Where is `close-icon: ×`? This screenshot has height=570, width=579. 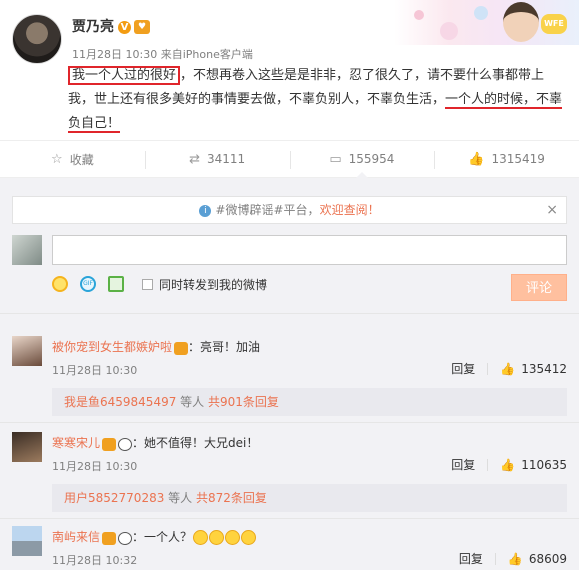 close-icon: × is located at coordinates (552, 210).